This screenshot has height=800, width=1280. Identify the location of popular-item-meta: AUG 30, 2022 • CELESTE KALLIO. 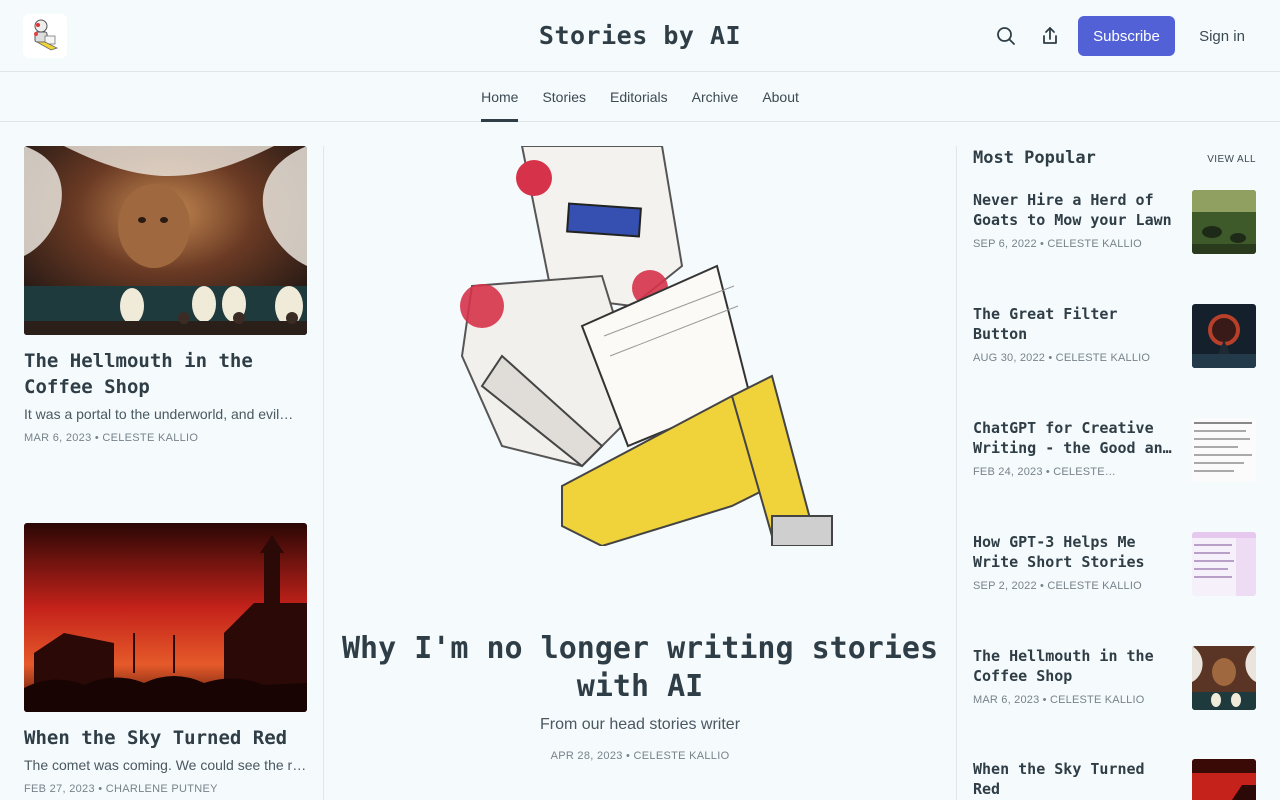
(1062, 358).